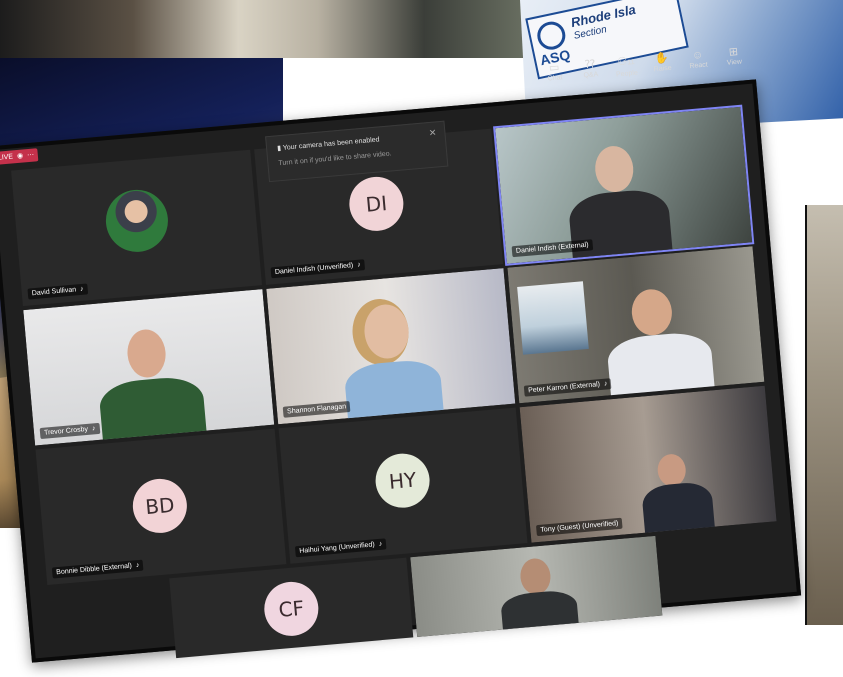 This screenshot has height=677, width=843. I want to click on participant-tile-david-sullivan: David Sullivan ♪, so click(137, 228).